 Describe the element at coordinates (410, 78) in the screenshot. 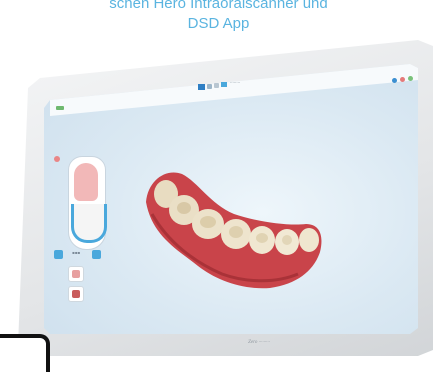

I see `green-dot-icon` at that location.